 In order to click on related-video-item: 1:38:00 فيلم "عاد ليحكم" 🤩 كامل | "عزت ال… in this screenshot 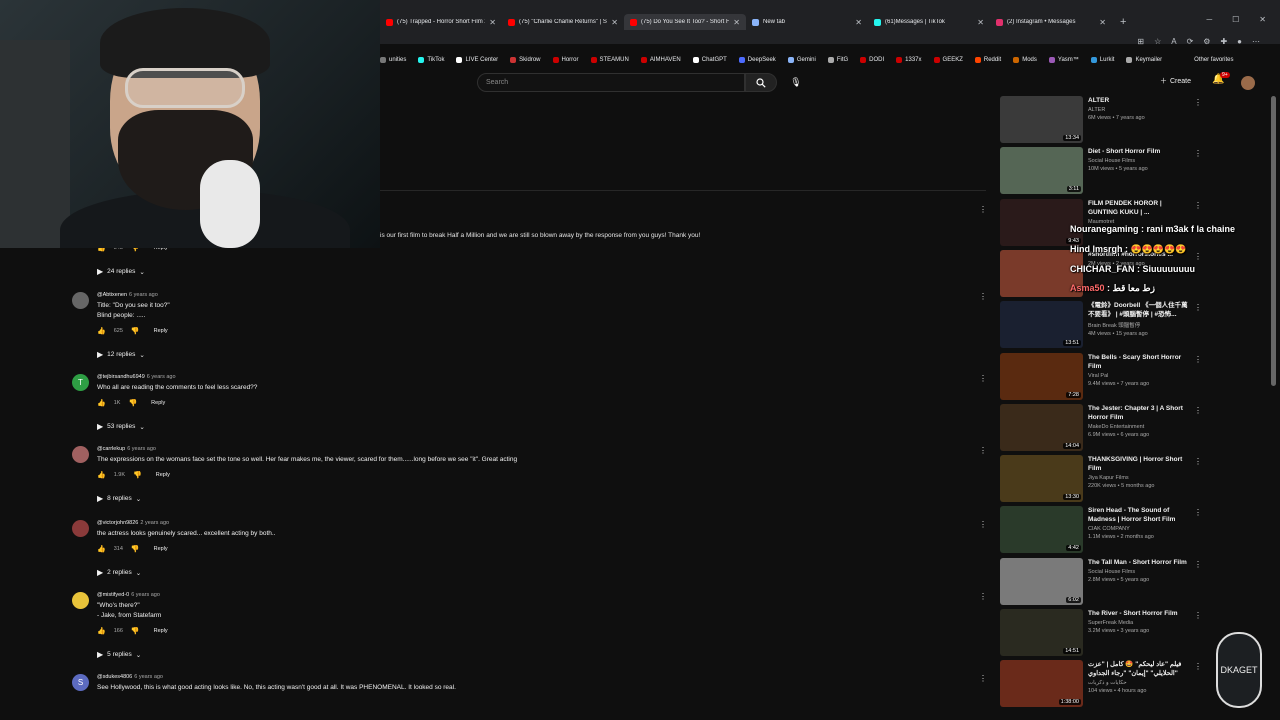, I will do `click(1105, 684)`.